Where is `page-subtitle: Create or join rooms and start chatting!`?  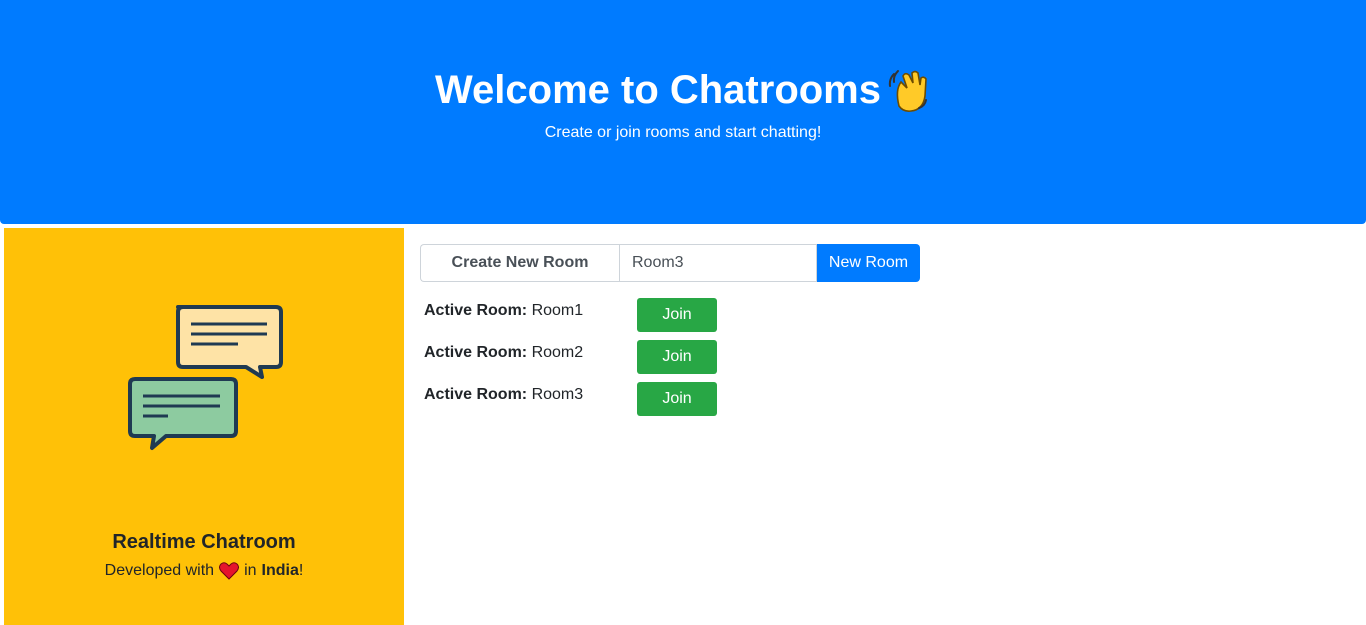 page-subtitle: Create or join rooms and start chatting! is located at coordinates (683, 132).